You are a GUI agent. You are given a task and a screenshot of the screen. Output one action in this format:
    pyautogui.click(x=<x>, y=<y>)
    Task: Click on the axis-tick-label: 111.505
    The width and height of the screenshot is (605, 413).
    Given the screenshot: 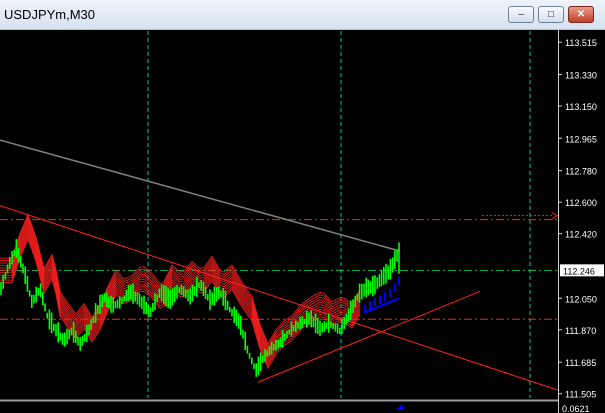 What is the action you would take?
    pyautogui.click(x=580, y=395)
    